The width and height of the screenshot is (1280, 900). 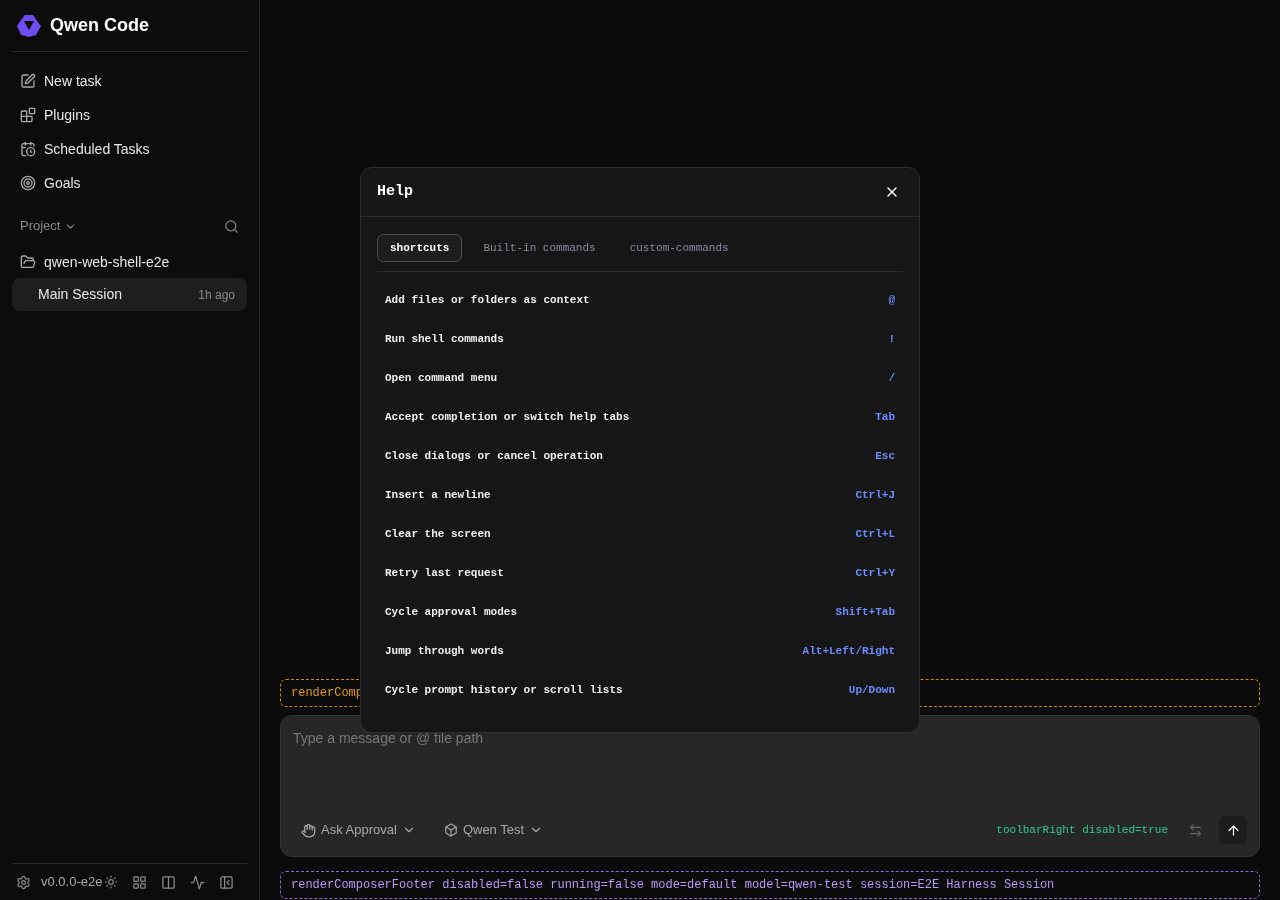 What do you see at coordinates (29, 25) in the screenshot?
I see `logo-icon` at bounding box center [29, 25].